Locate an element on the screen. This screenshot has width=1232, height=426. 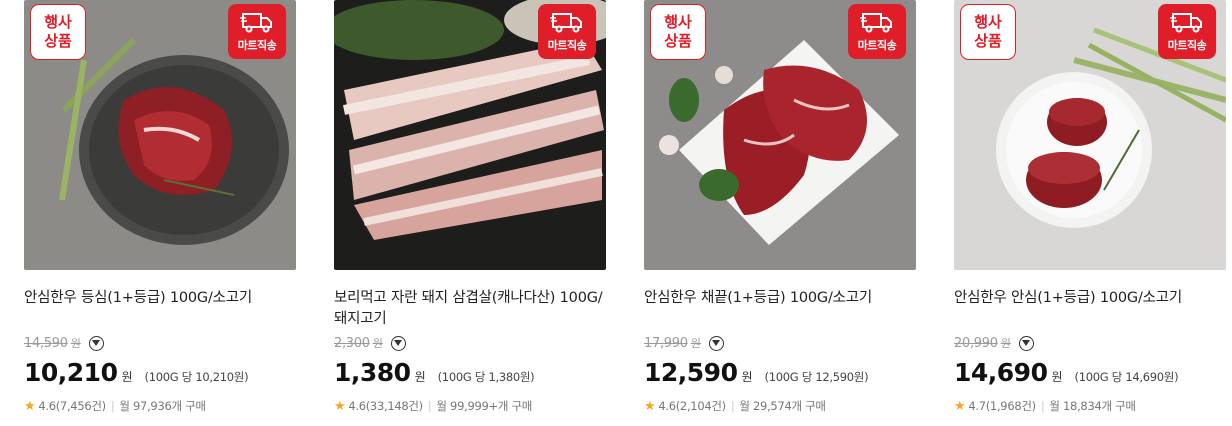
sale-price: 10,210 원 (100G 당 10,210원) is located at coordinates (136, 374).